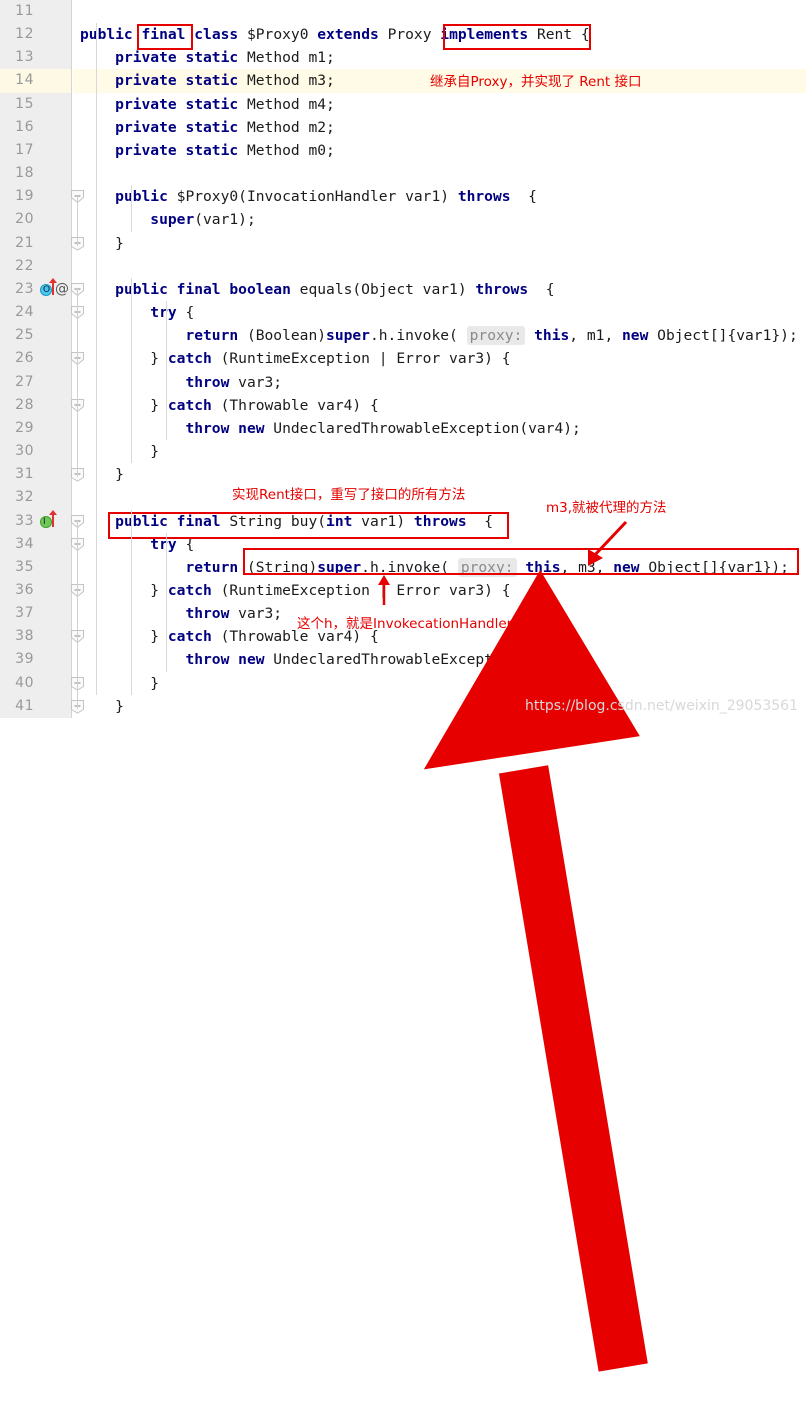 This screenshot has width=806, height=1401. Describe the element at coordinates (24, 265) in the screenshot. I see `line-number: 22` at that location.